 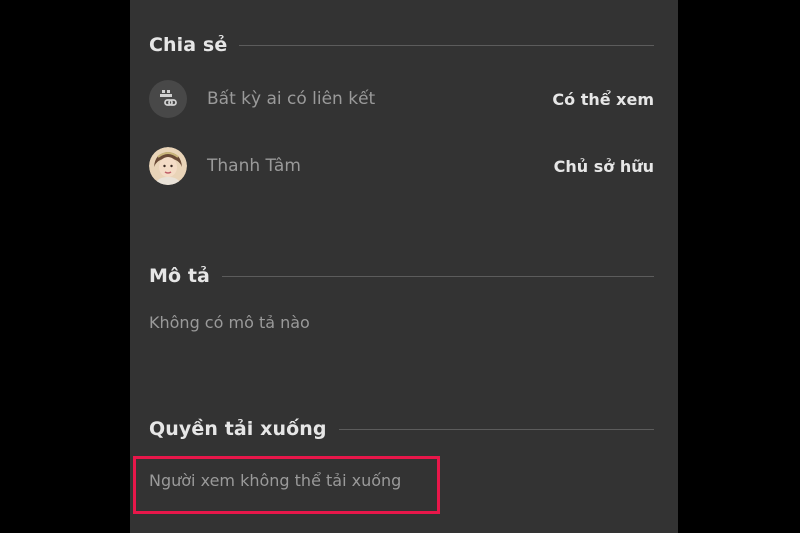 I want to click on sharing-section-header: Chia sẻ, so click(x=401, y=45).